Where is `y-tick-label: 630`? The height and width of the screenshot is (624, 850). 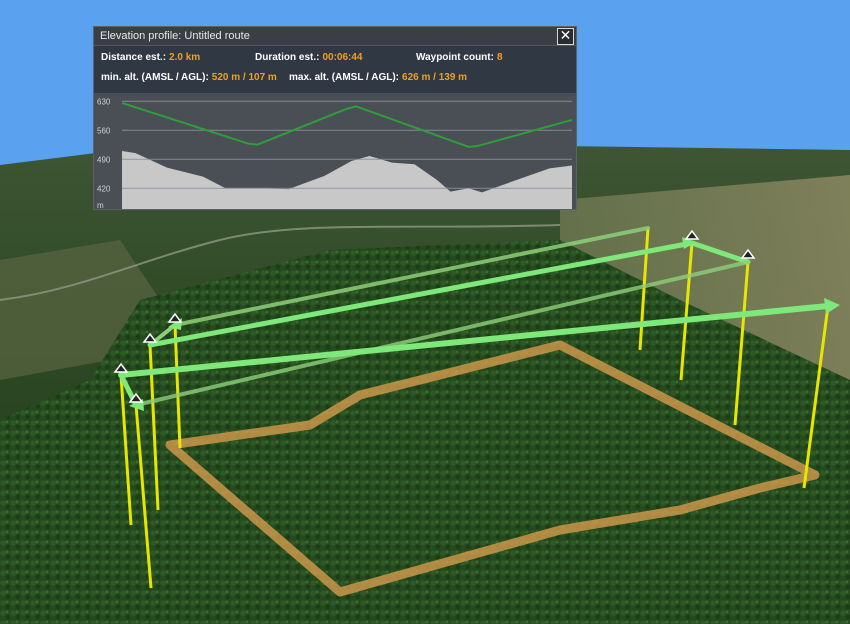
y-tick-label: 630 is located at coordinates (104, 101).